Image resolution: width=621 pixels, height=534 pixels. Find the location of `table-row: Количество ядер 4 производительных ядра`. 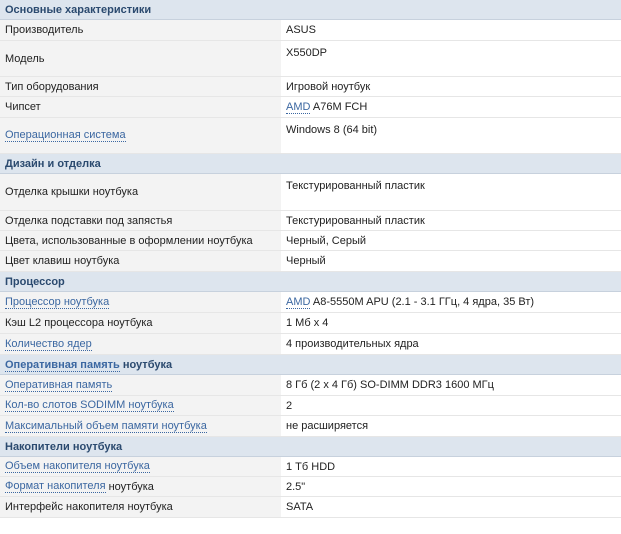

table-row: Количество ядер 4 производительных ядра is located at coordinates (310, 344).